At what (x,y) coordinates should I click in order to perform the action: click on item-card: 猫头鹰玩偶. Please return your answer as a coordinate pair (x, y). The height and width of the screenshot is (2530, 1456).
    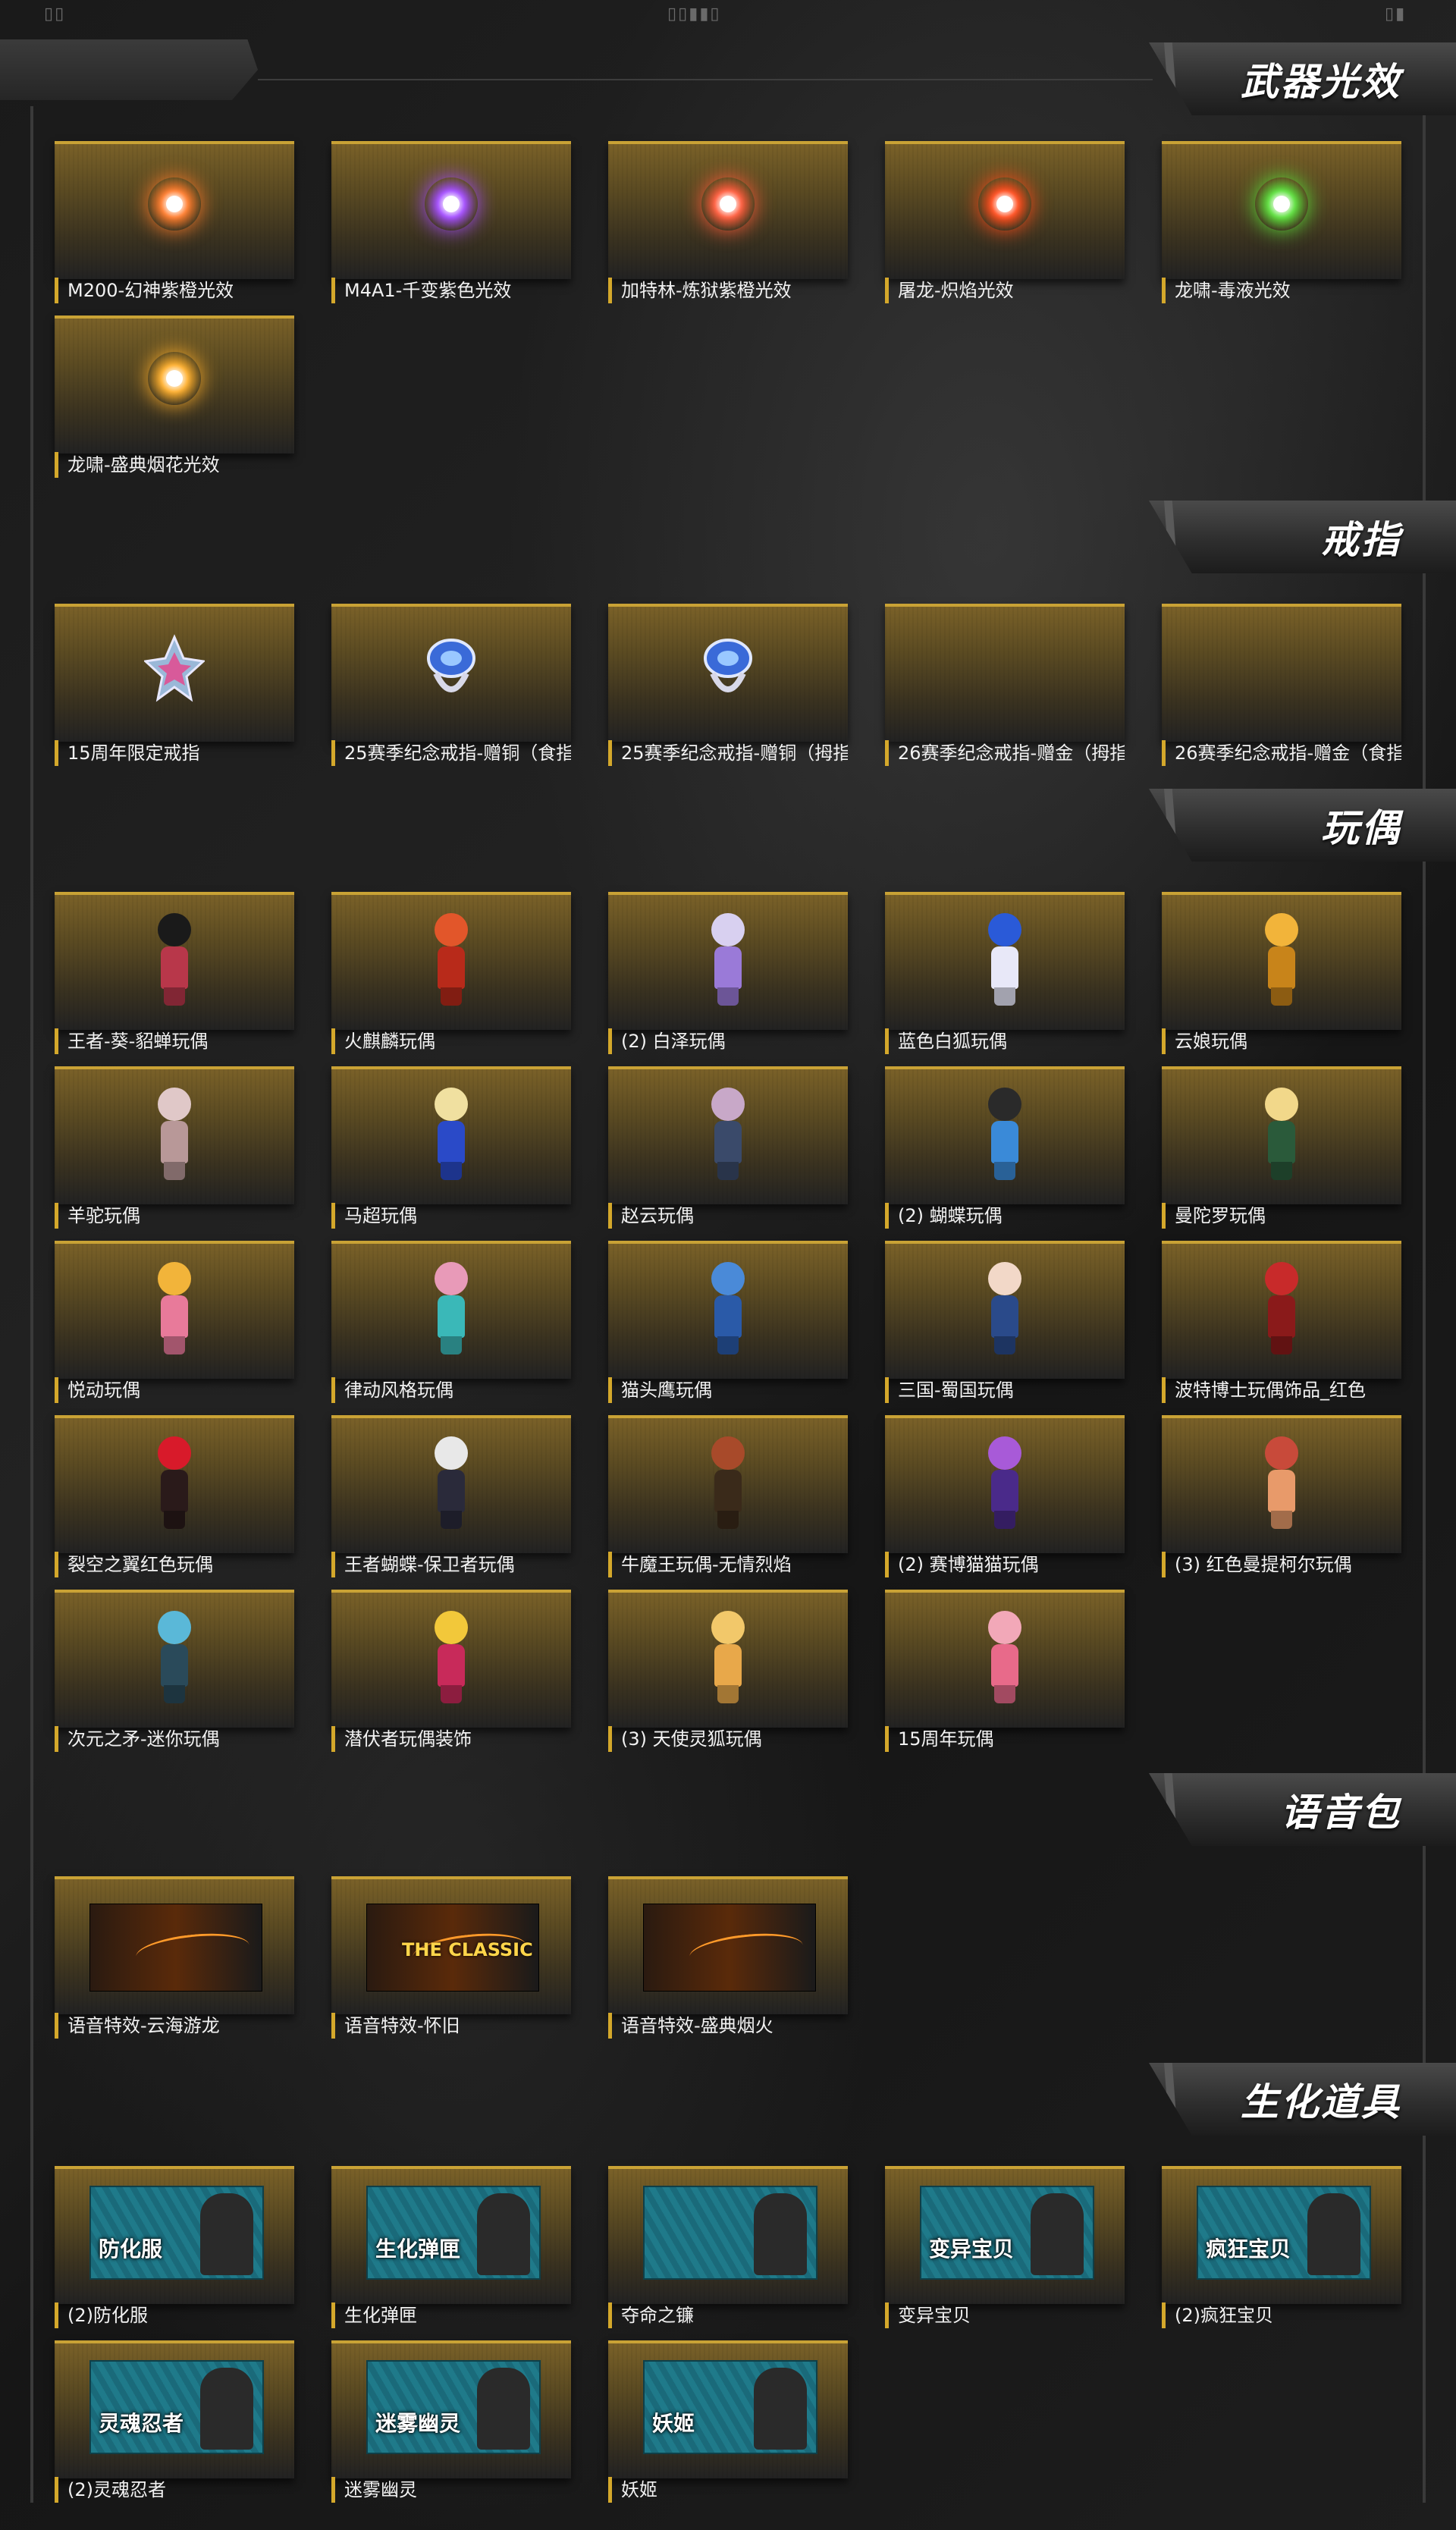
    Looking at the image, I should click on (729, 1324).